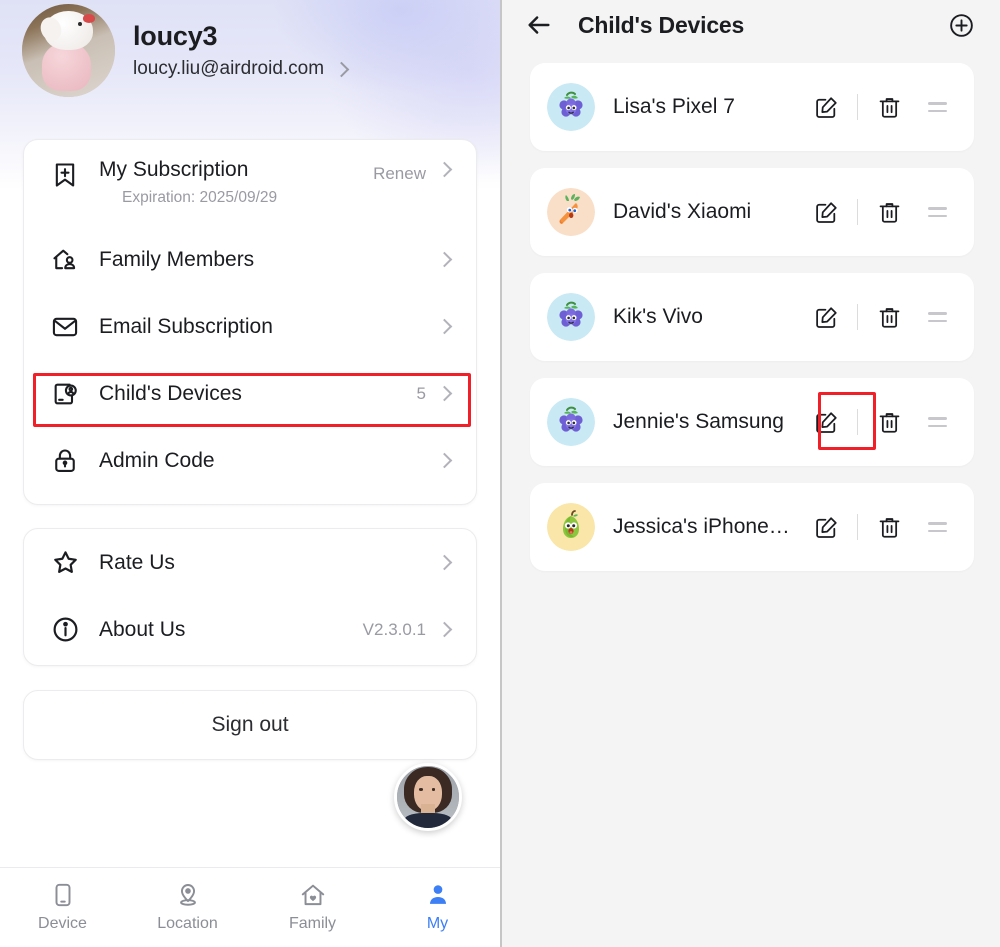 Image resolution: width=1000 pixels, height=947 pixels. Describe the element at coordinates (65, 175) in the screenshot. I see `bookmark-plus-icon` at that location.